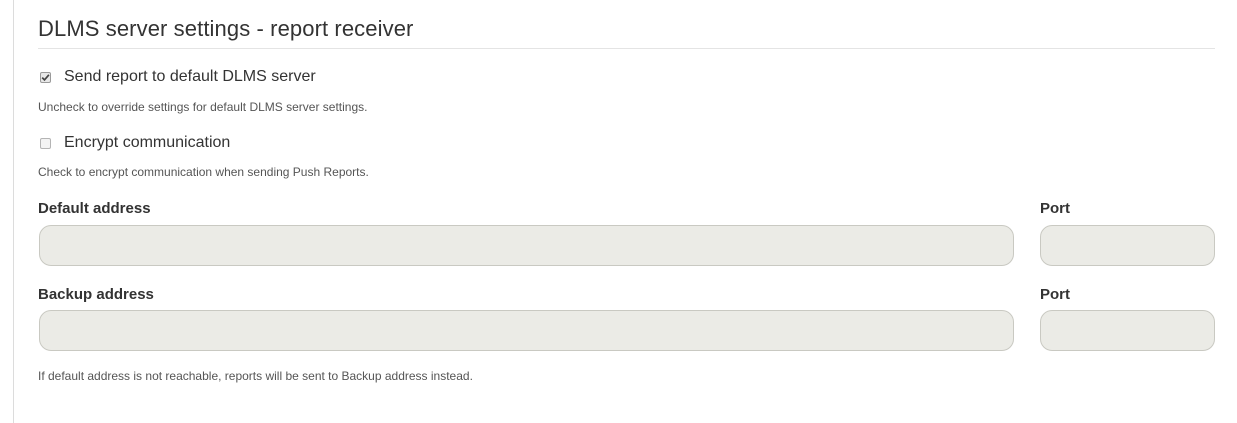  What do you see at coordinates (226, 28) in the screenshot?
I see `section-title: DLMS server settings - report receiver` at bounding box center [226, 28].